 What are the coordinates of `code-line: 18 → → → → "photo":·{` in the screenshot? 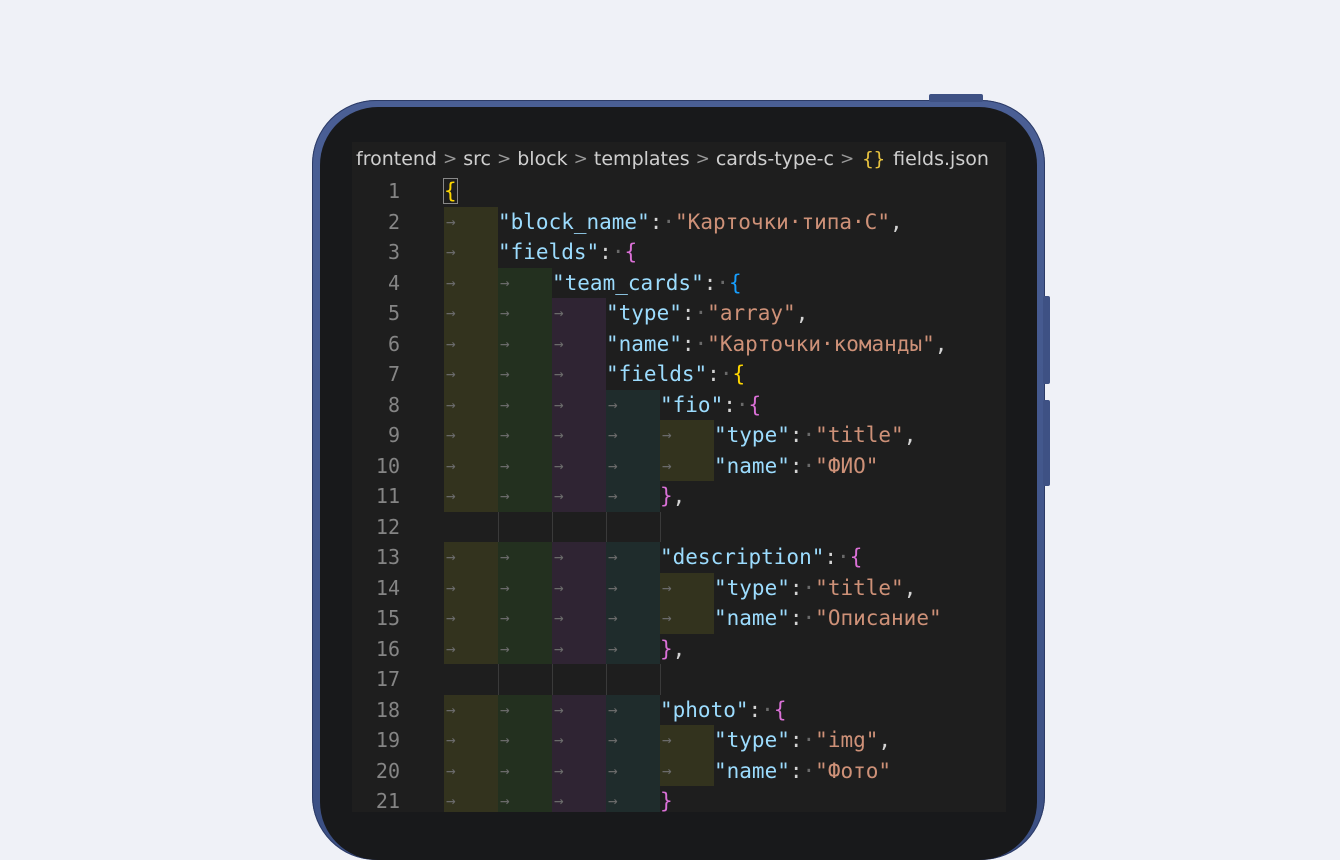 It's located at (679, 710).